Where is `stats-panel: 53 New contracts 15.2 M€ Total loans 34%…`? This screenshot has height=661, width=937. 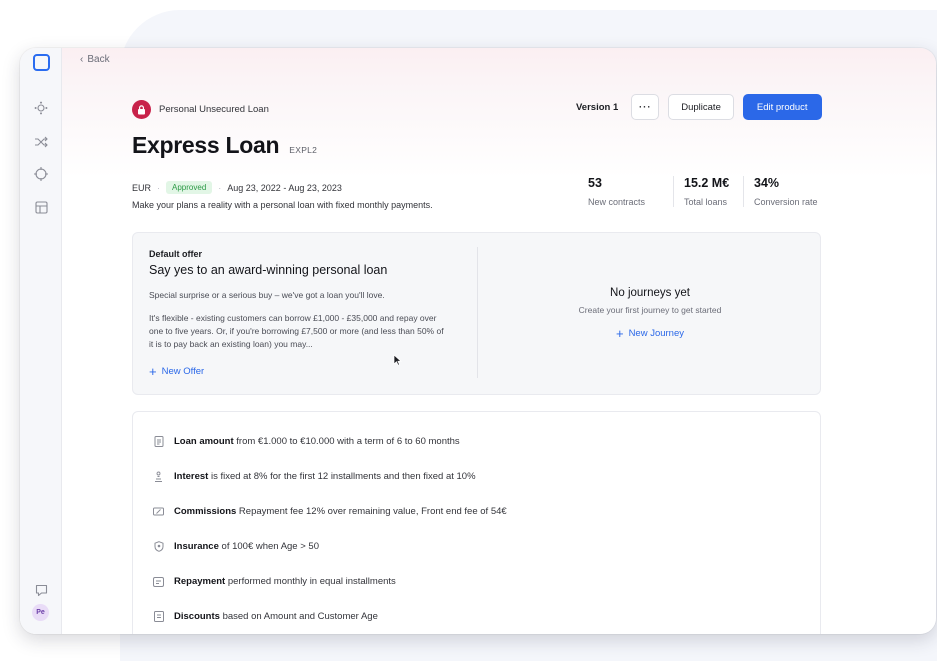 stats-panel: 53 New contracts 15.2 M€ Total loans 34%… is located at coordinates (710, 191).